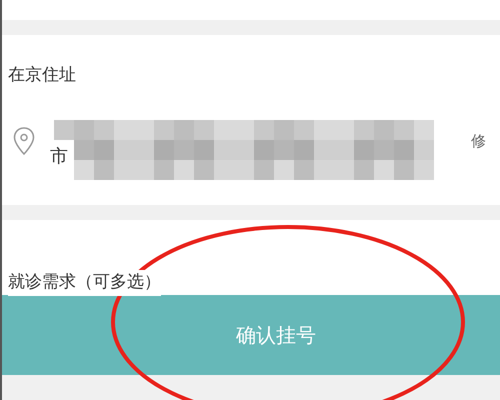  I want to click on section-title: 就诊需求（可多选）, so click(84, 283).